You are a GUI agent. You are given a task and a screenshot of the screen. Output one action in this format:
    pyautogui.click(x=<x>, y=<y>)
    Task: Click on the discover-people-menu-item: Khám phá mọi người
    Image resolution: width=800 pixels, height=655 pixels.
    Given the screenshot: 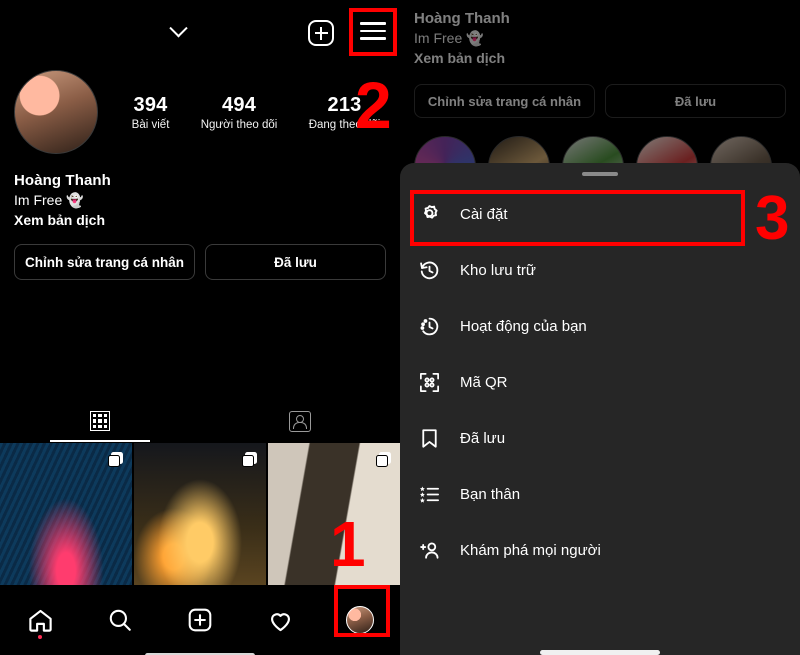 What is the action you would take?
    pyautogui.click(x=600, y=550)
    